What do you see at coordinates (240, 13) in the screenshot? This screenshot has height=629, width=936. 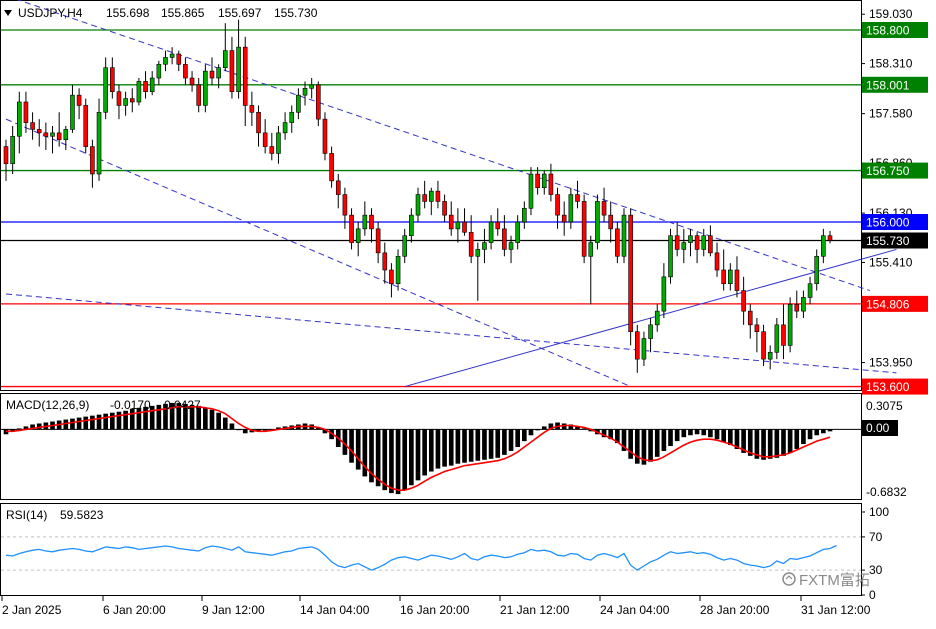 I see `ohlc-low: 155.697` at bounding box center [240, 13].